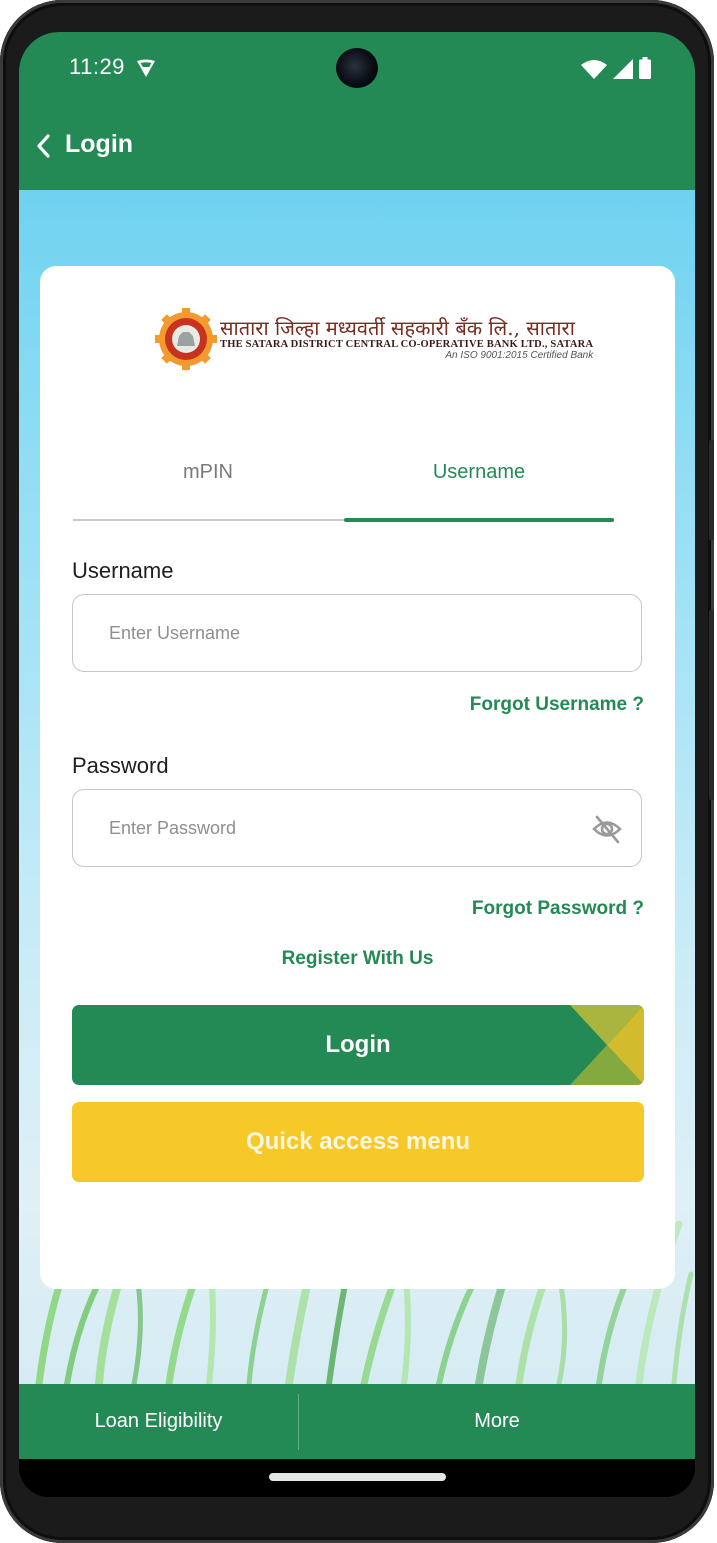  Describe the element at coordinates (120, 765) in the screenshot. I see `password-label: Password` at that location.